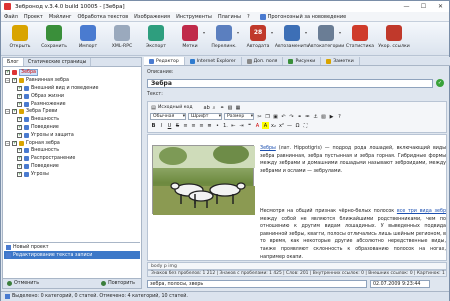 The image size is (450, 301). I want to click on fullscreen-icon: ⛶, so click(305, 125).